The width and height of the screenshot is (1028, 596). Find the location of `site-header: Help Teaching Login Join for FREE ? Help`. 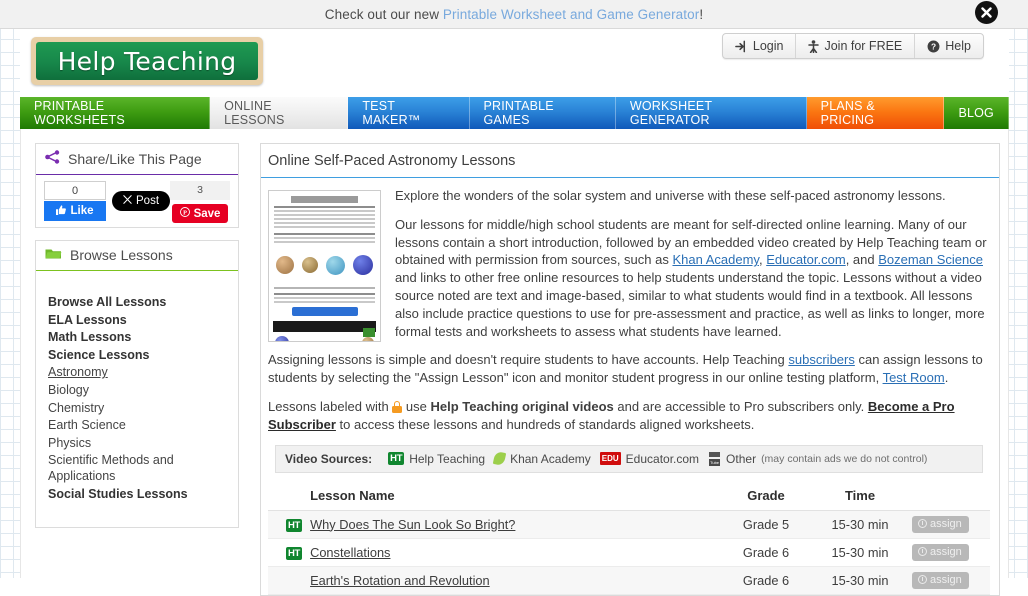

site-header: Help Teaching Login Join for FREE ? Help is located at coordinates (514, 63).